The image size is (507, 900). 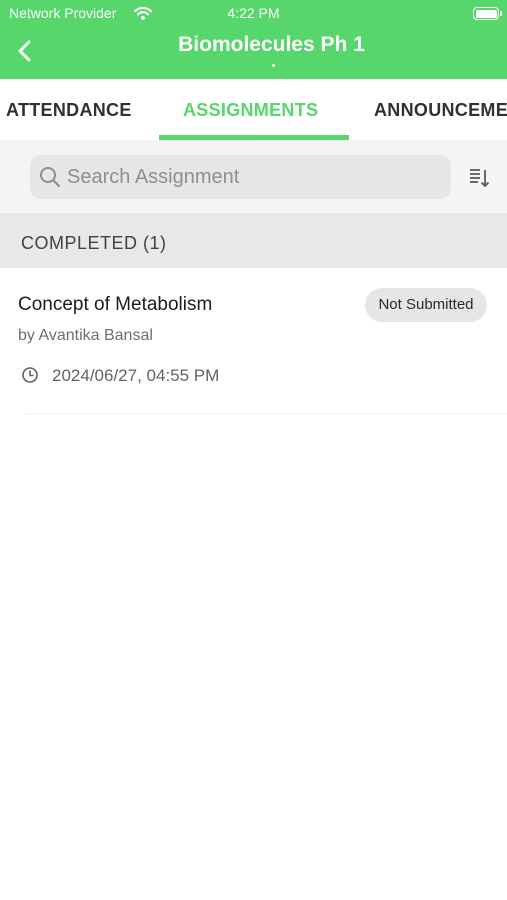 I want to click on battery-icon, so click(x=486, y=13).